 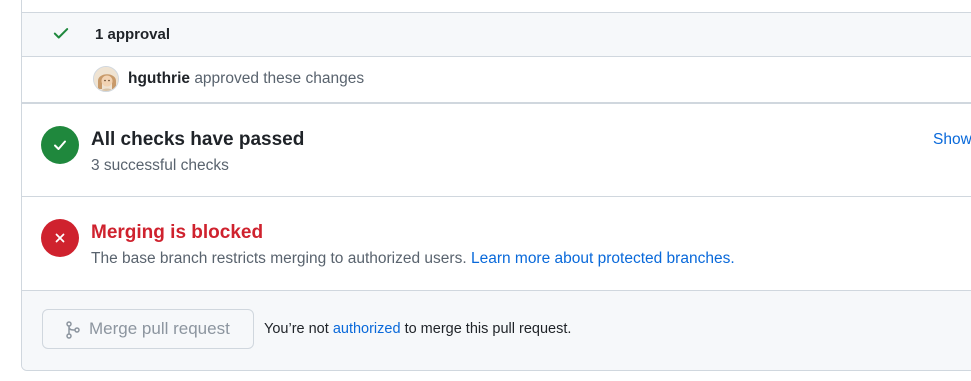 What do you see at coordinates (133, 34) in the screenshot?
I see `approval-count: 1 approval` at bounding box center [133, 34].